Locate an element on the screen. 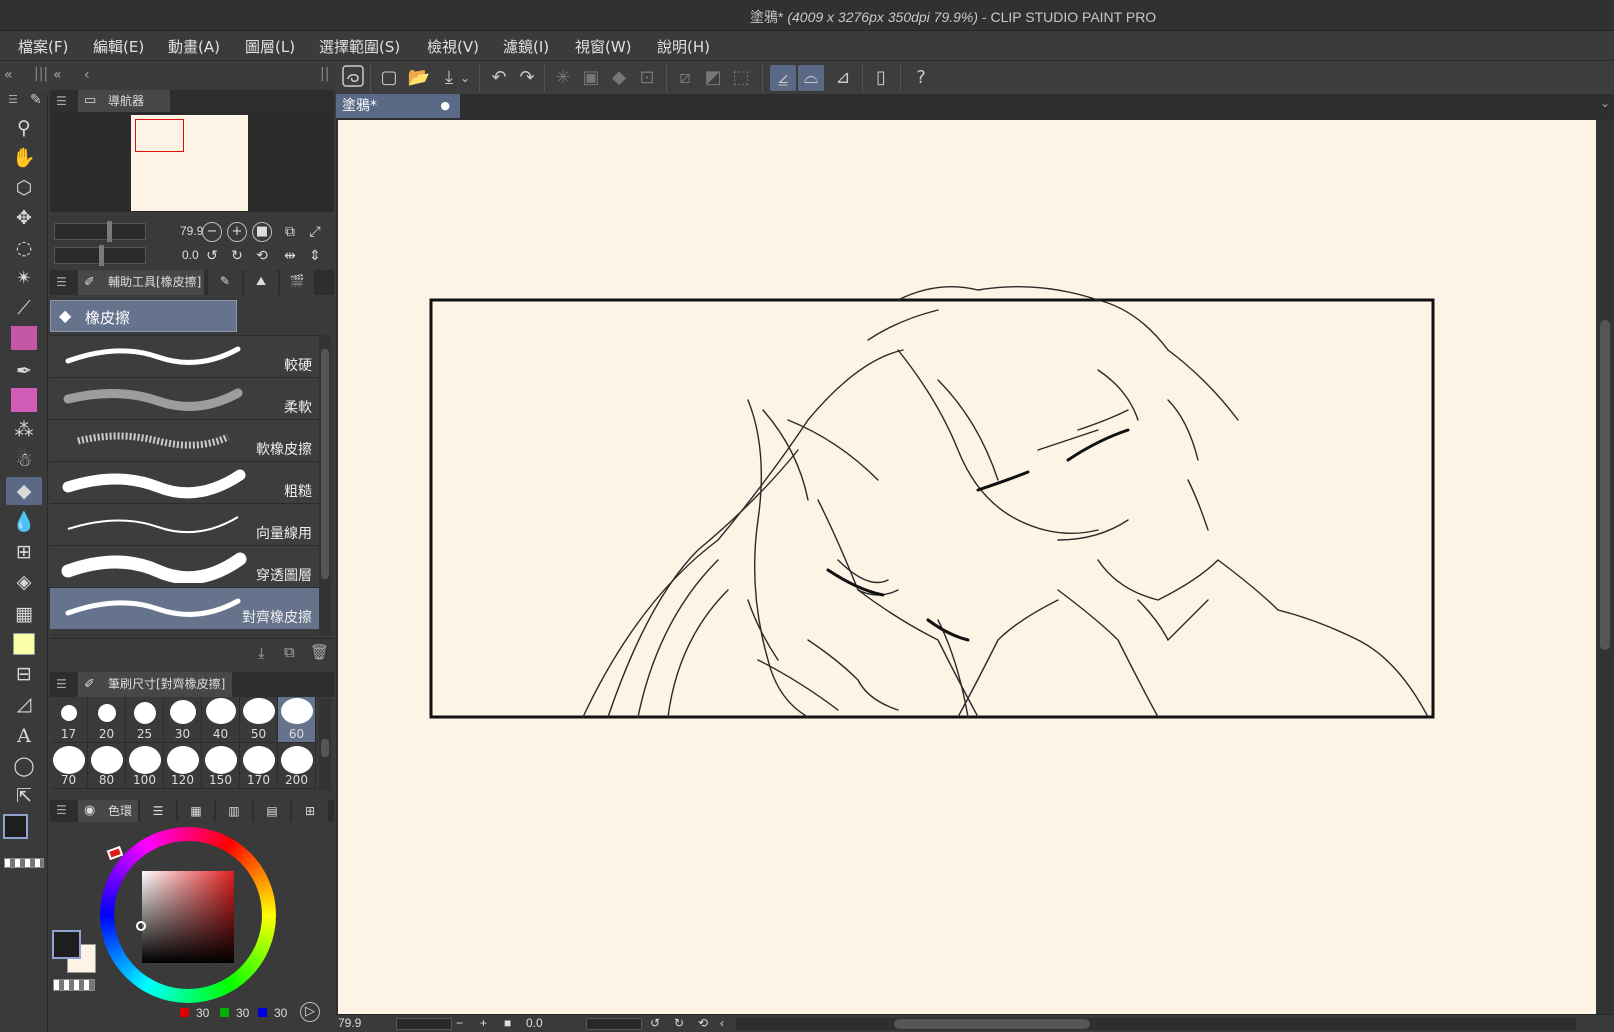  brush-size-30: 30 is located at coordinates (183, 720).